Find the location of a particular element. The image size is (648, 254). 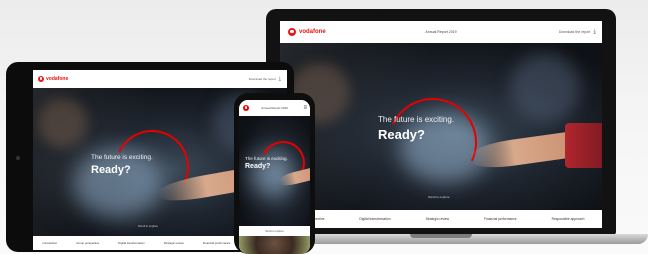

scroll-strip: Scroll to explore is located at coordinates (274, 231).